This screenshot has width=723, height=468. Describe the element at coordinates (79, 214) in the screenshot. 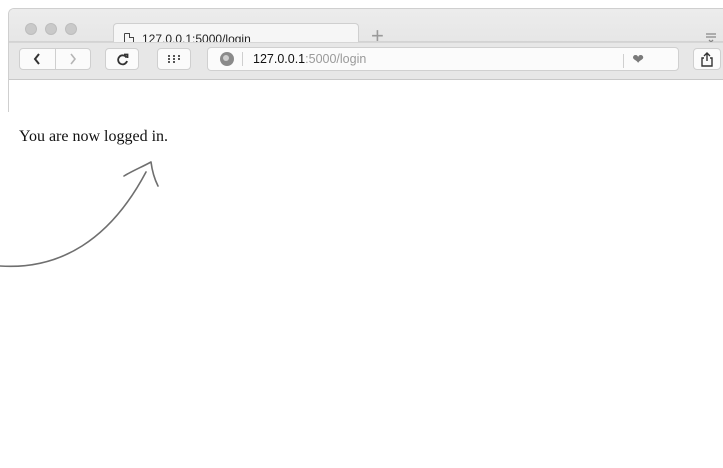

I see `annotation-arrow-icon` at that location.